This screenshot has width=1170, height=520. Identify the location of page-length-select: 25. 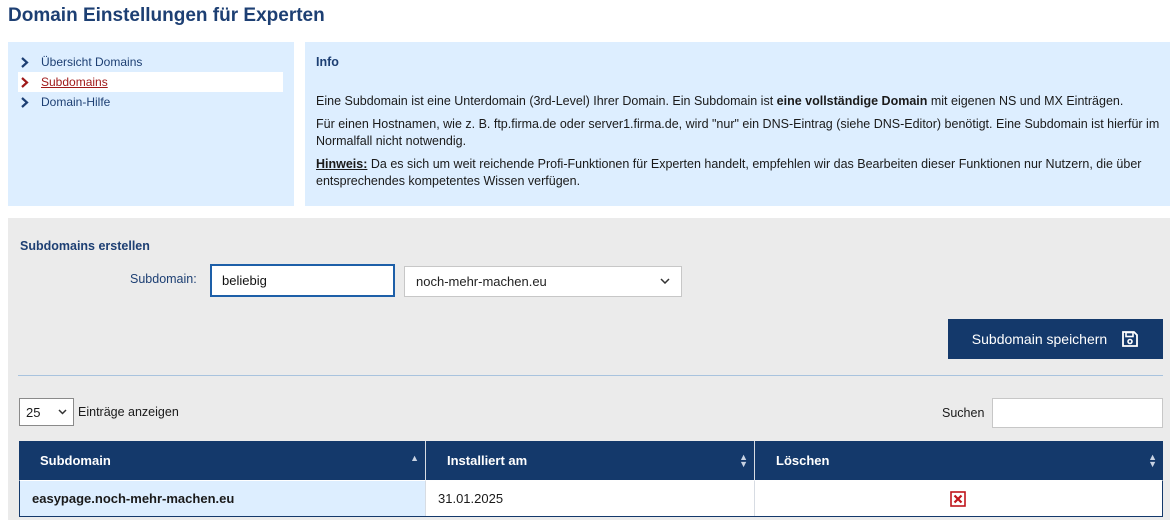
(46, 412).